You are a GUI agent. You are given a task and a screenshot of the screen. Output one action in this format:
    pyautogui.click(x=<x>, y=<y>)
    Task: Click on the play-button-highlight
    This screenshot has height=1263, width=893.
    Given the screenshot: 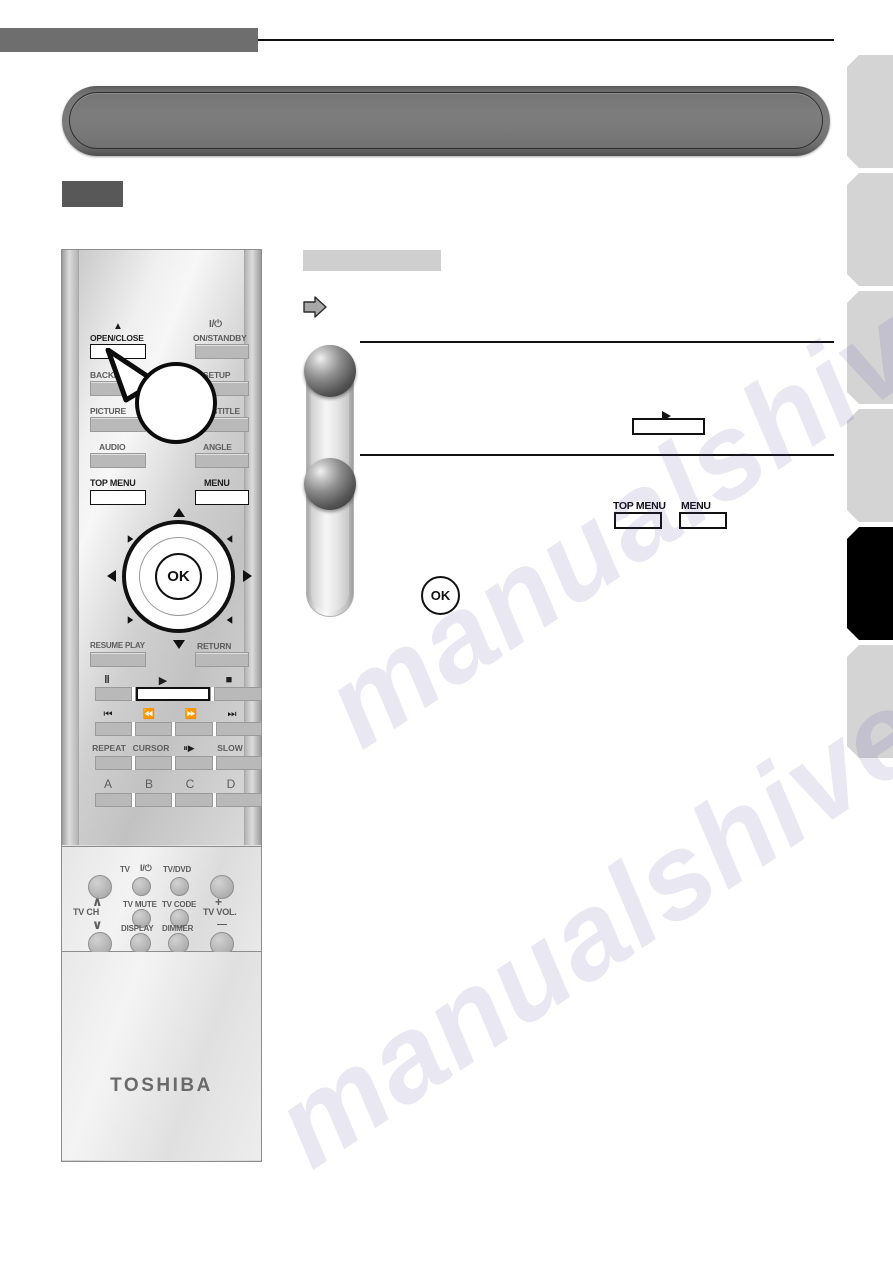 What is the action you would take?
    pyautogui.click(x=173, y=694)
    